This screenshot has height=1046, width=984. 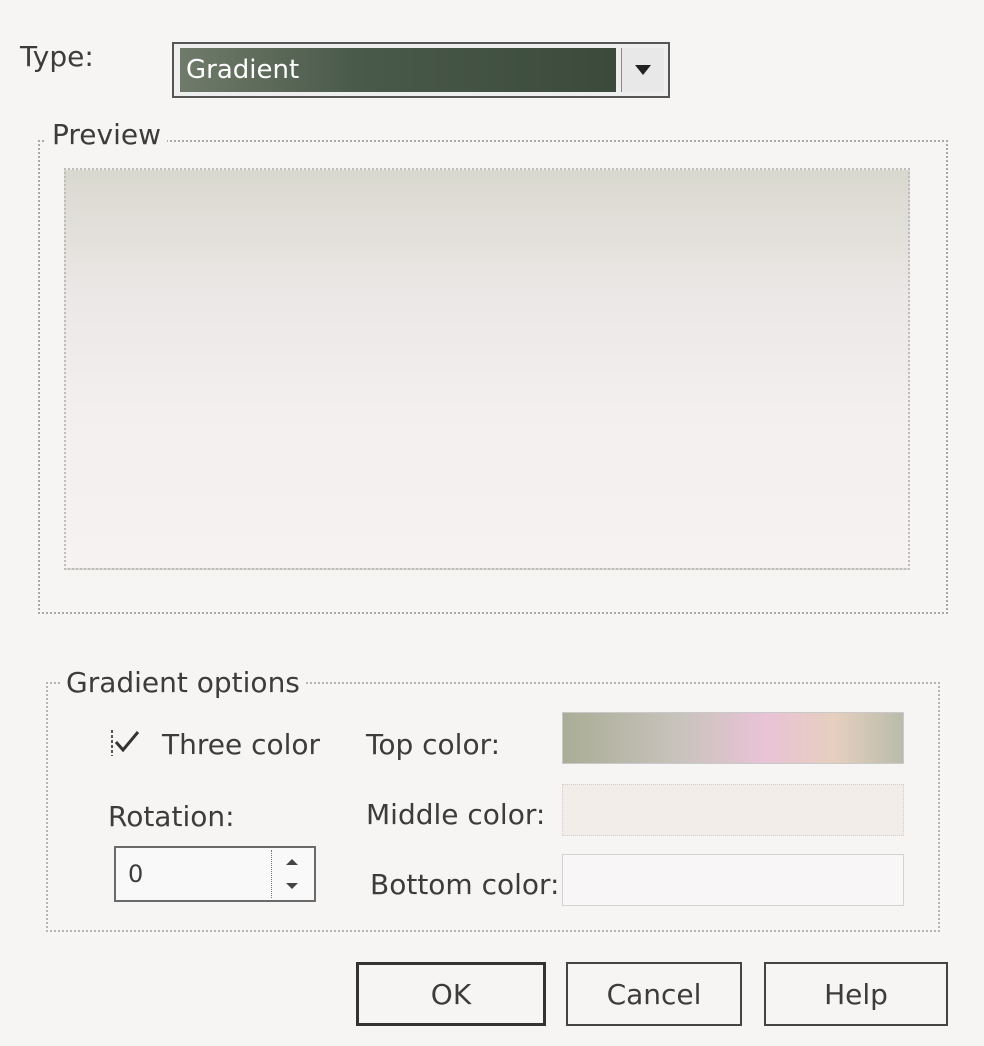 I want to click on chevron-down-icon, so click(x=642, y=70).